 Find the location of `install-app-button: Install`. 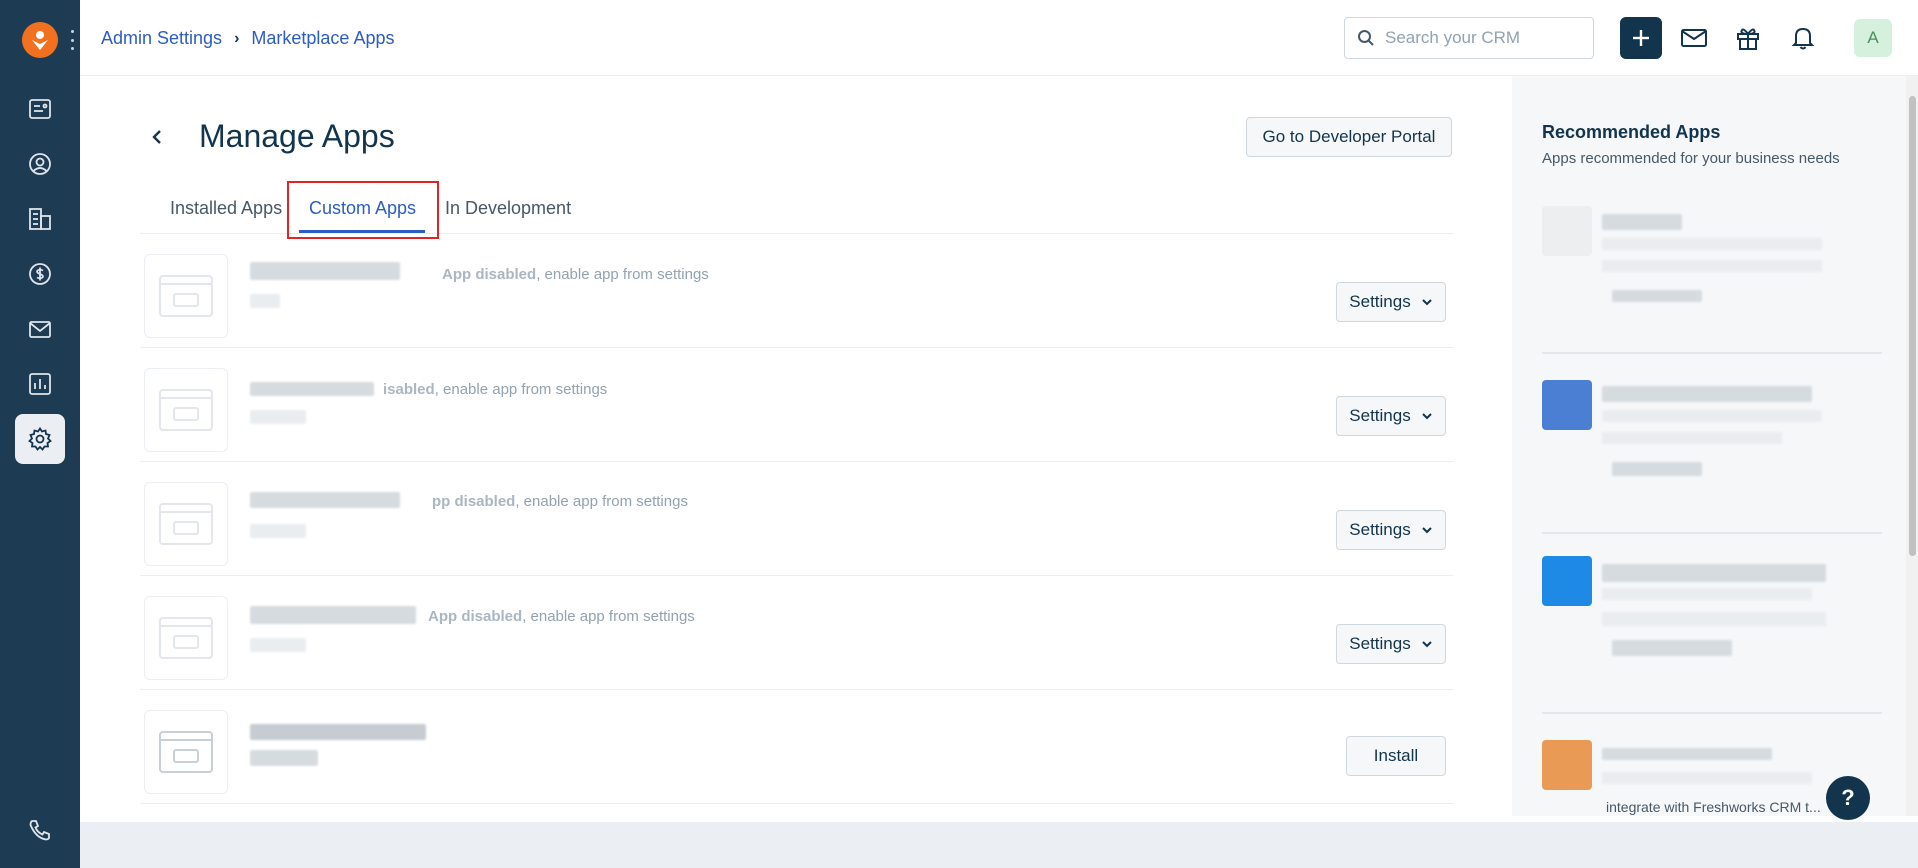

install-app-button: Install is located at coordinates (1396, 756).